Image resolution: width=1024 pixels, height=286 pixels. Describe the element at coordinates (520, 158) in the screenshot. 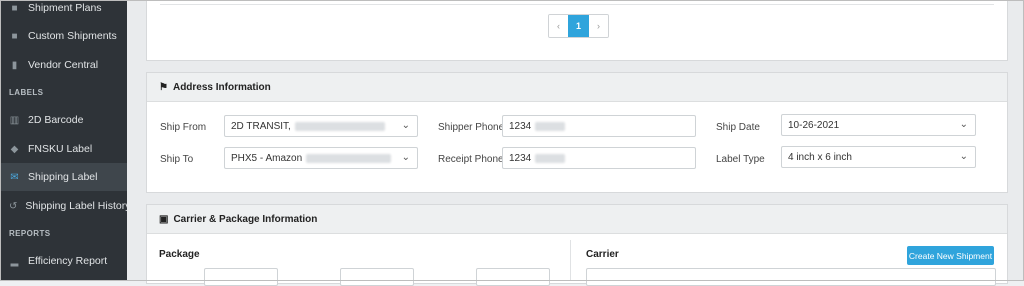

I see `receipt-phone-value: 1234` at that location.